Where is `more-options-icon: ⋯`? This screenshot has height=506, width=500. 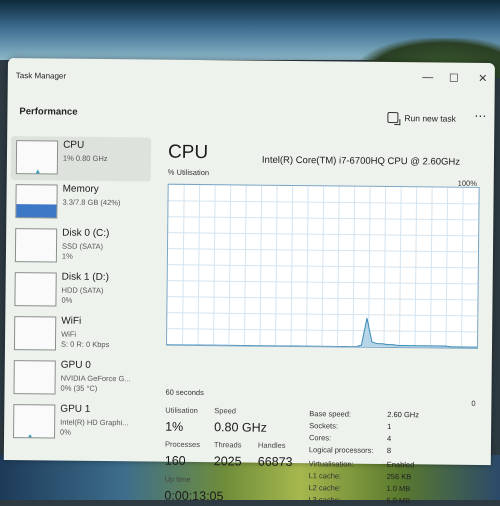 more-options-icon: ⋯ is located at coordinates (480, 116).